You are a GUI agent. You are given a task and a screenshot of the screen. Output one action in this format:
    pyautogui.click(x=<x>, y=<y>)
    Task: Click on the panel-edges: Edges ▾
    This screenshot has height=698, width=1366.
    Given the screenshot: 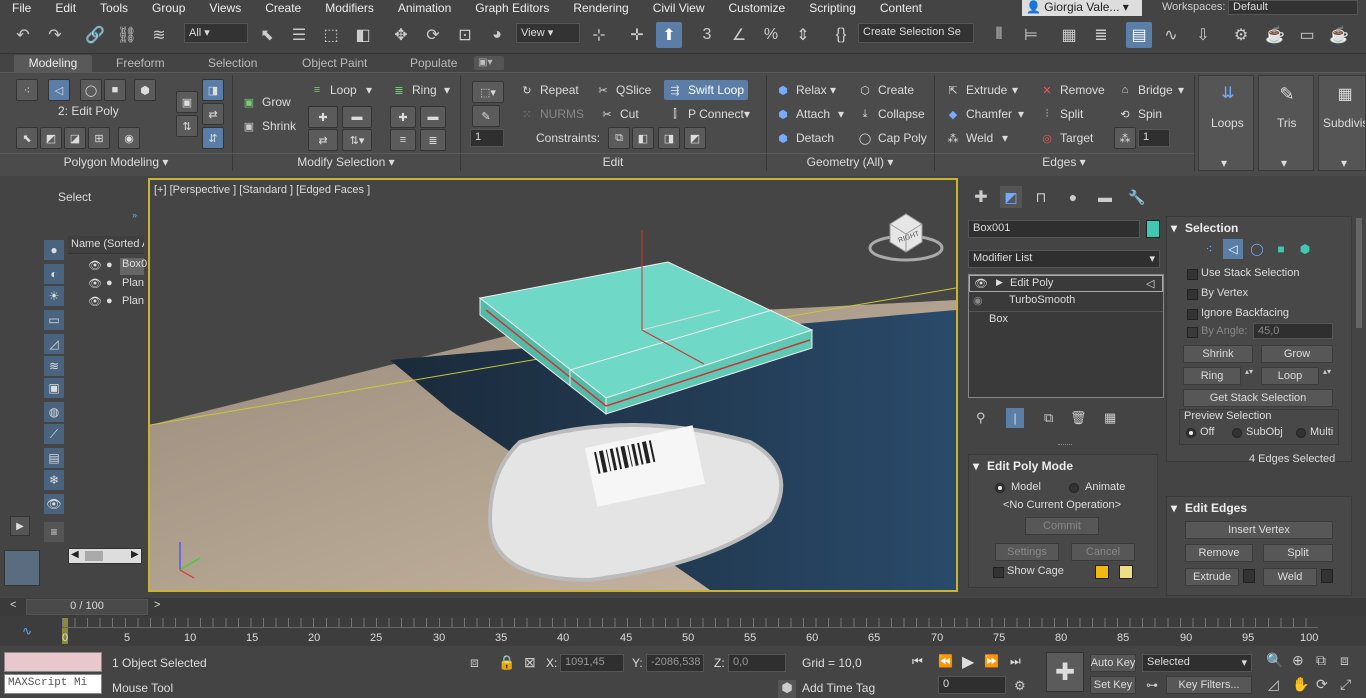 What is the action you would take?
    pyautogui.click(x=1064, y=161)
    